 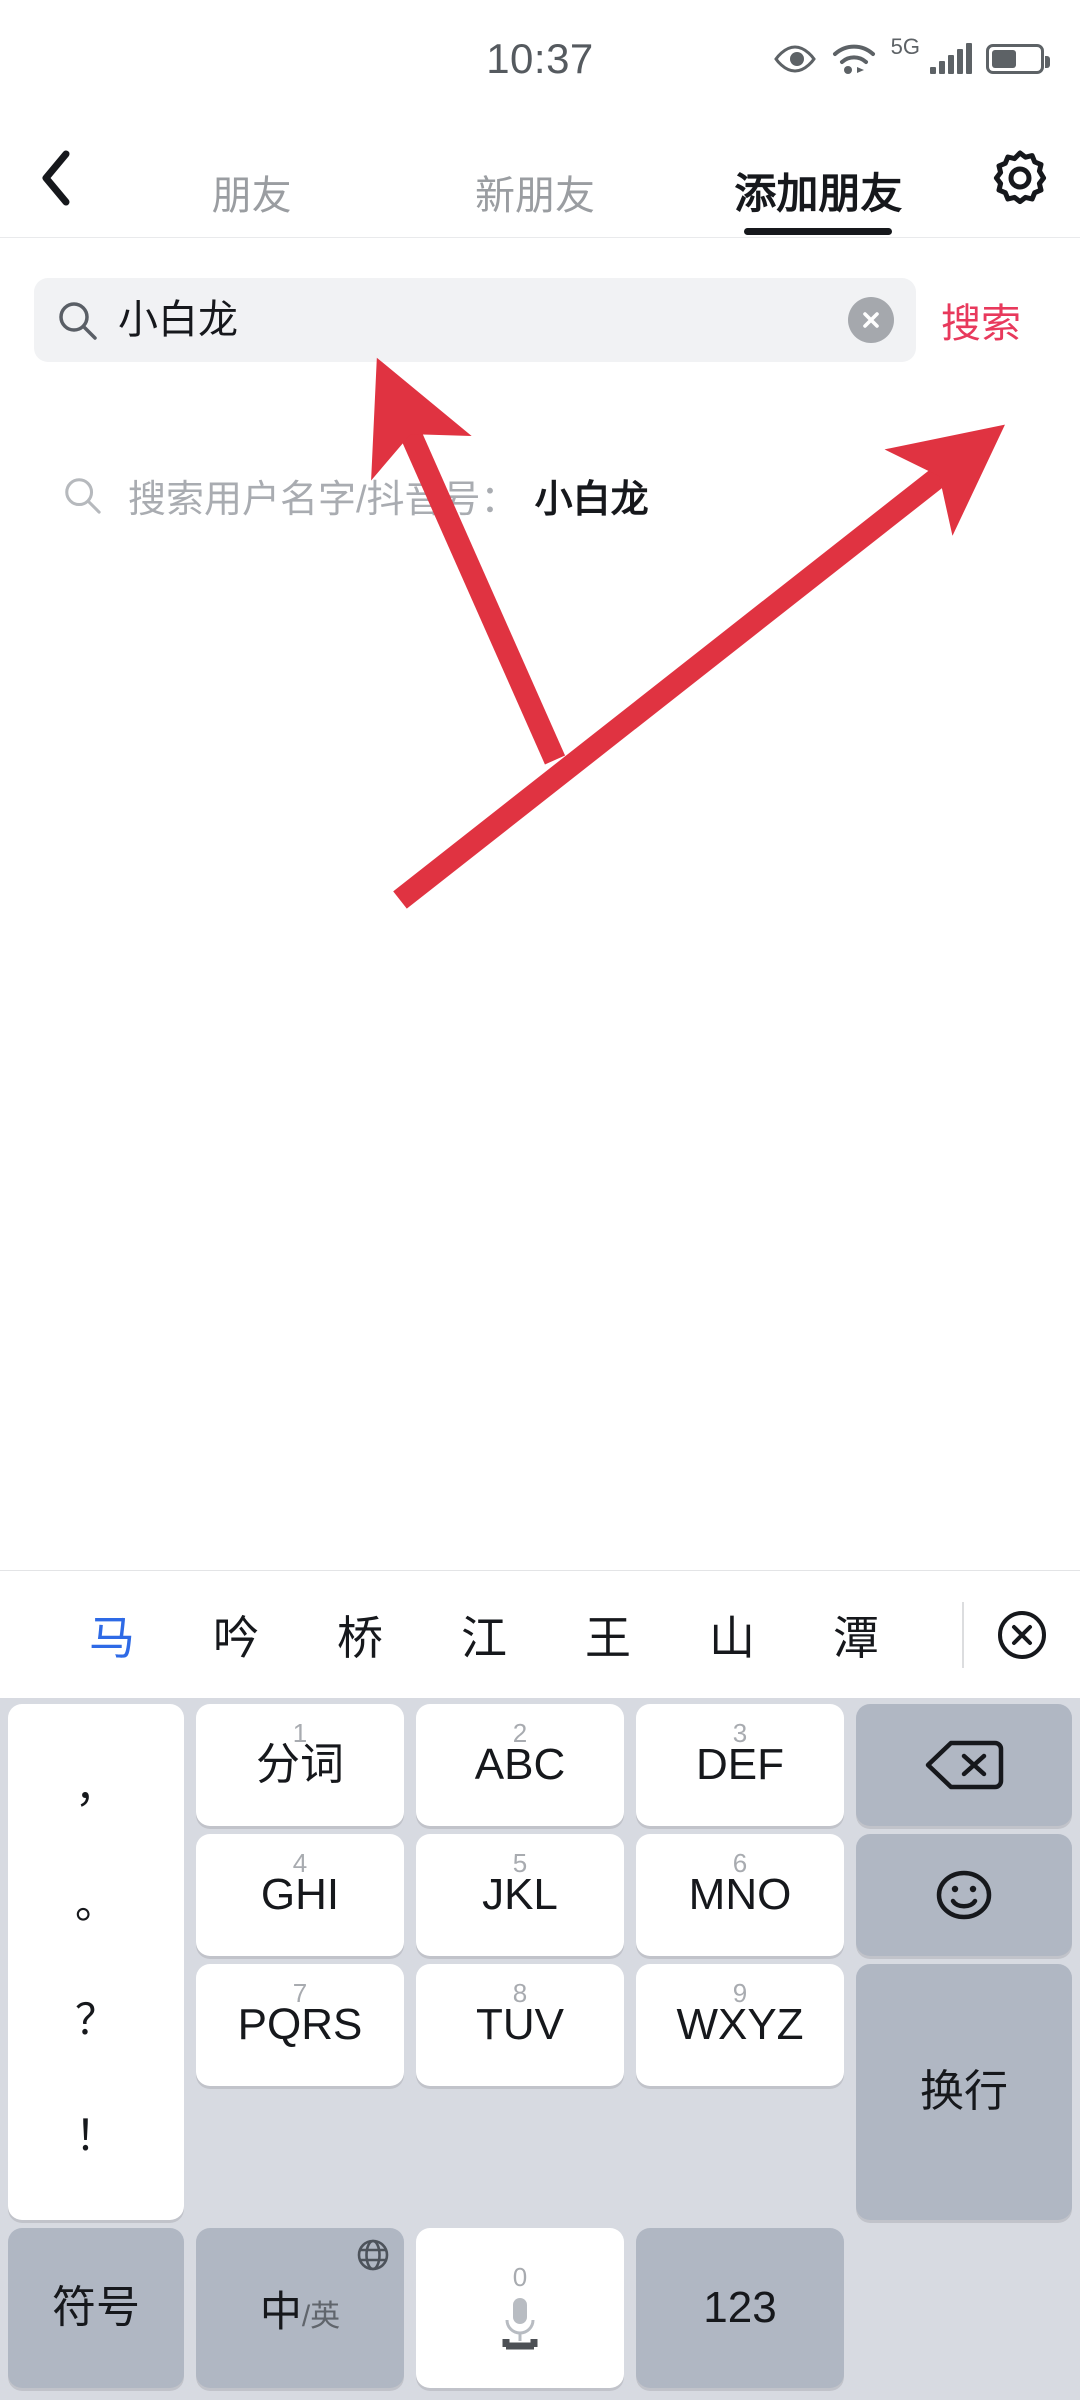 I want to click on tab-new-friends-label: 新朋友, so click(x=534, y=196).